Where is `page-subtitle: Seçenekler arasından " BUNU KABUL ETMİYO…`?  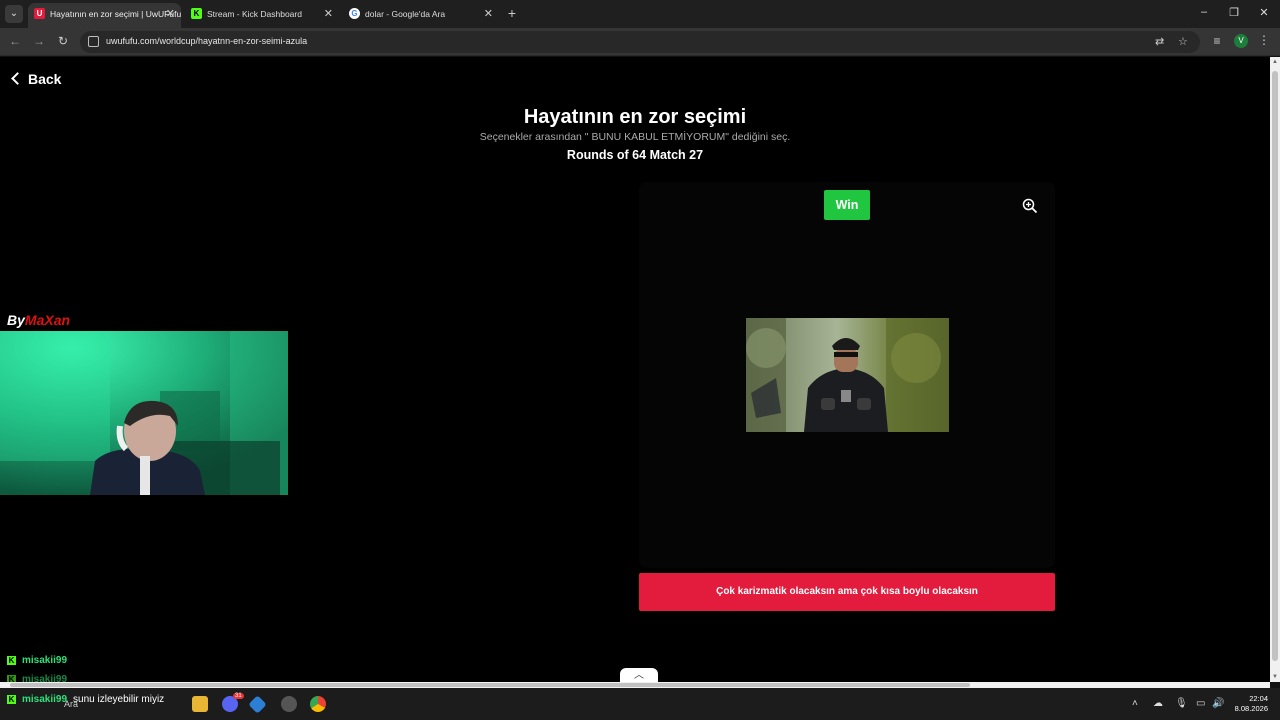
page-subtitle: Seçenekler arasından " BUNU KABUL ETMİYO… is located at coordinates (635, 137).